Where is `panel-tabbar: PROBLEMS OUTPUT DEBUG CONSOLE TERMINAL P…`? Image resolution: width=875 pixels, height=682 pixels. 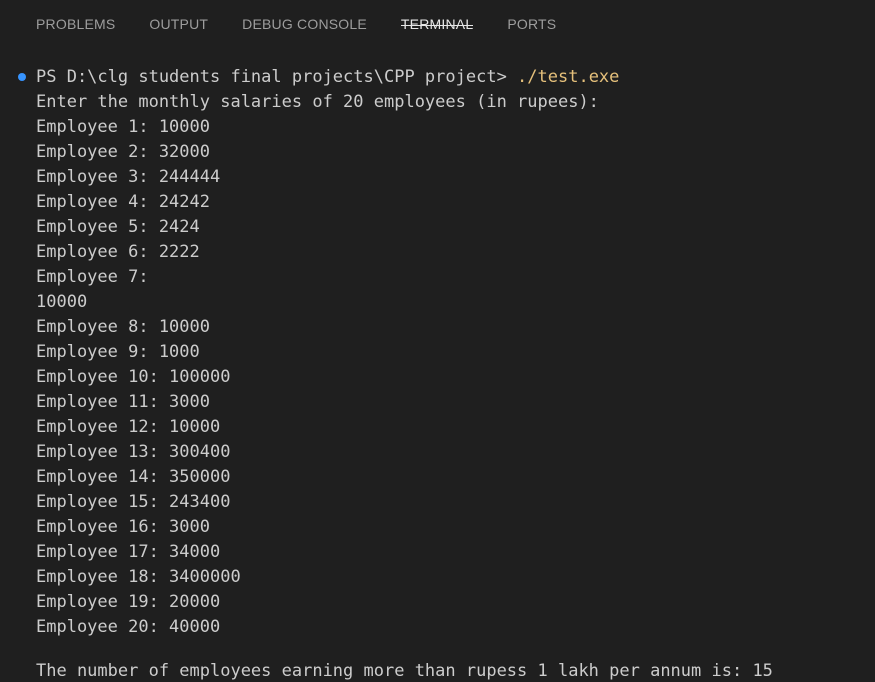 panel-tabbar: PROBLEMS OUTPUT DEBUG CONSOLE TERMINAL P… is located at coordinates (437, 22).